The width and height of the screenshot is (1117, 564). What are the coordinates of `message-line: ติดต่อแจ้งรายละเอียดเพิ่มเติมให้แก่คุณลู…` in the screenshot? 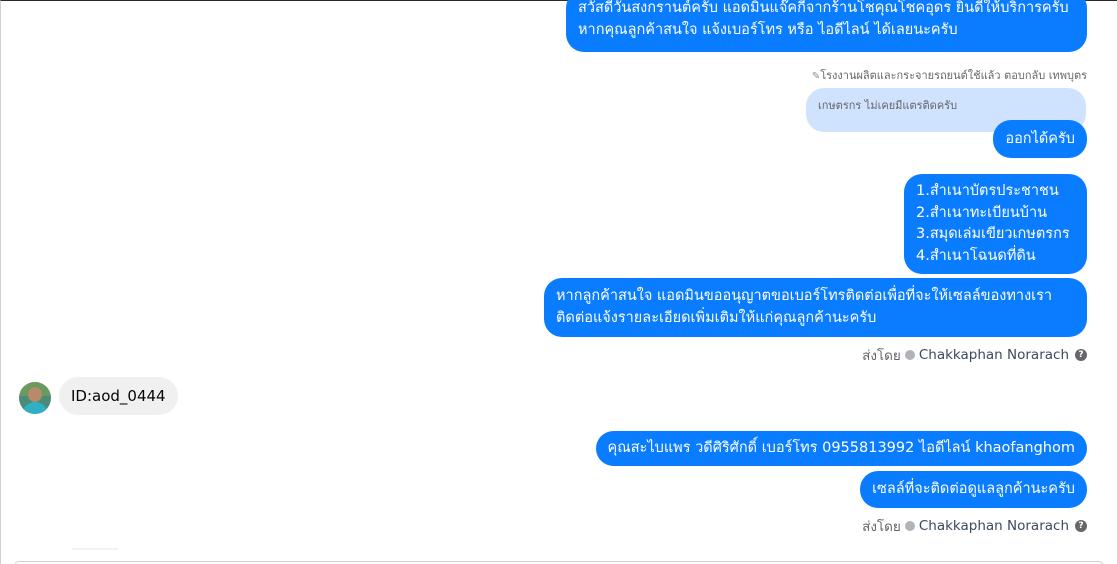 It's located at (716, 317).